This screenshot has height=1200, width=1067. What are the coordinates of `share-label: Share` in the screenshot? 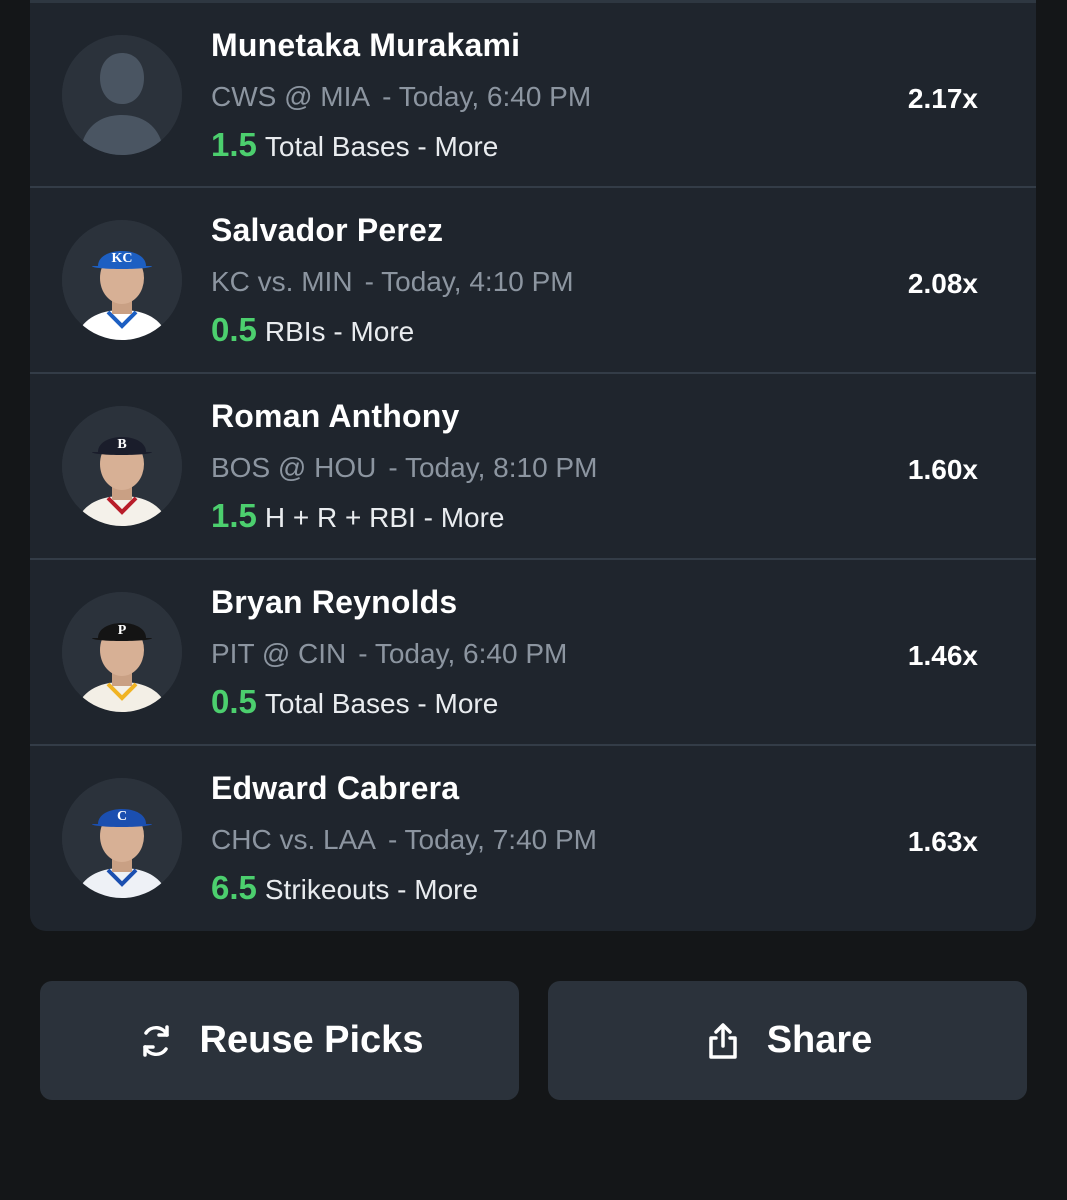 It's located at (819, 1040).